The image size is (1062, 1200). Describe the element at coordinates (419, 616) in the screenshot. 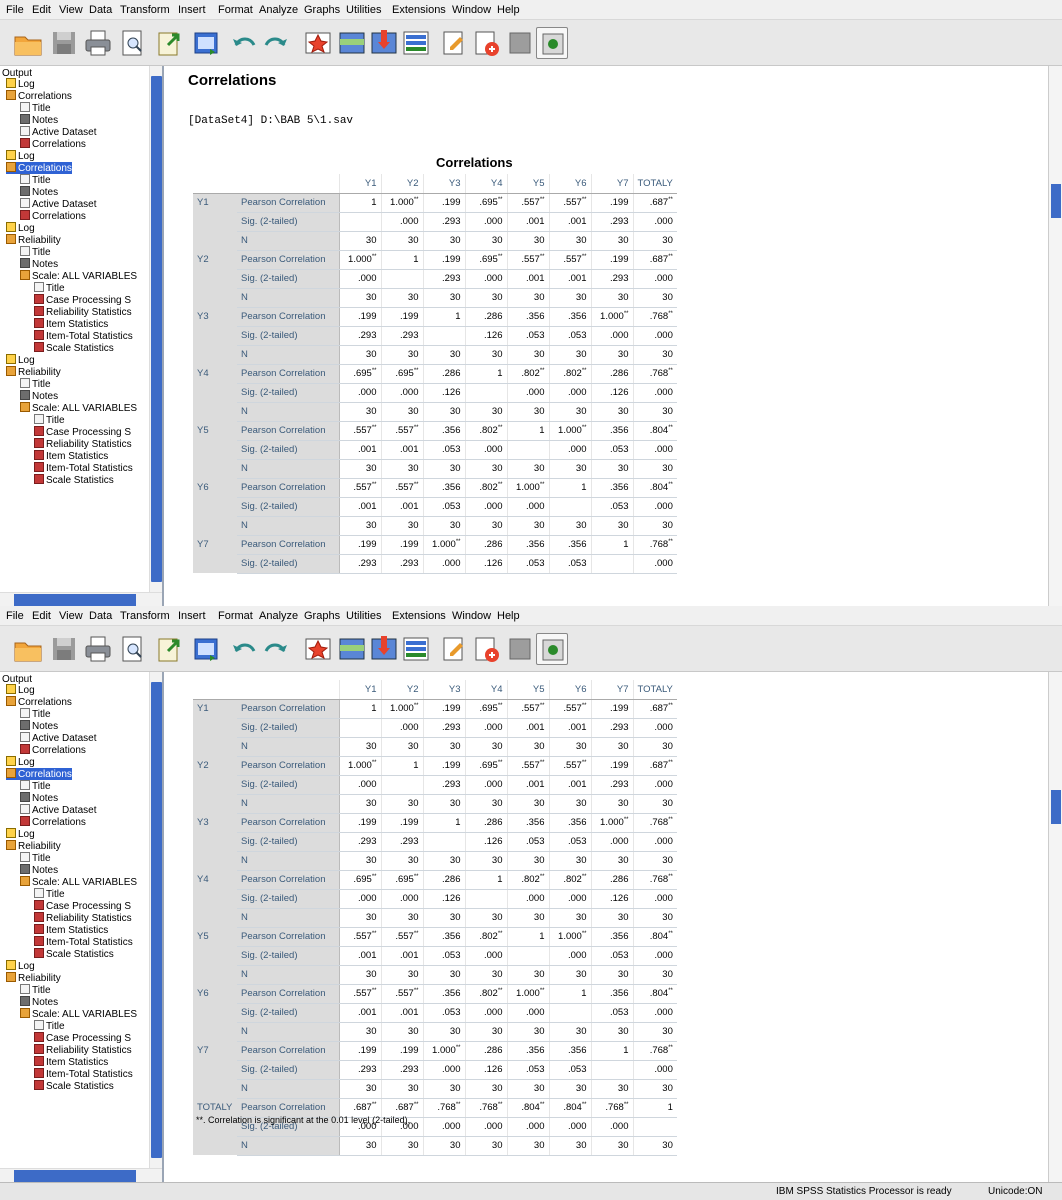

I see `menu-extensions: Extensions` at that location.